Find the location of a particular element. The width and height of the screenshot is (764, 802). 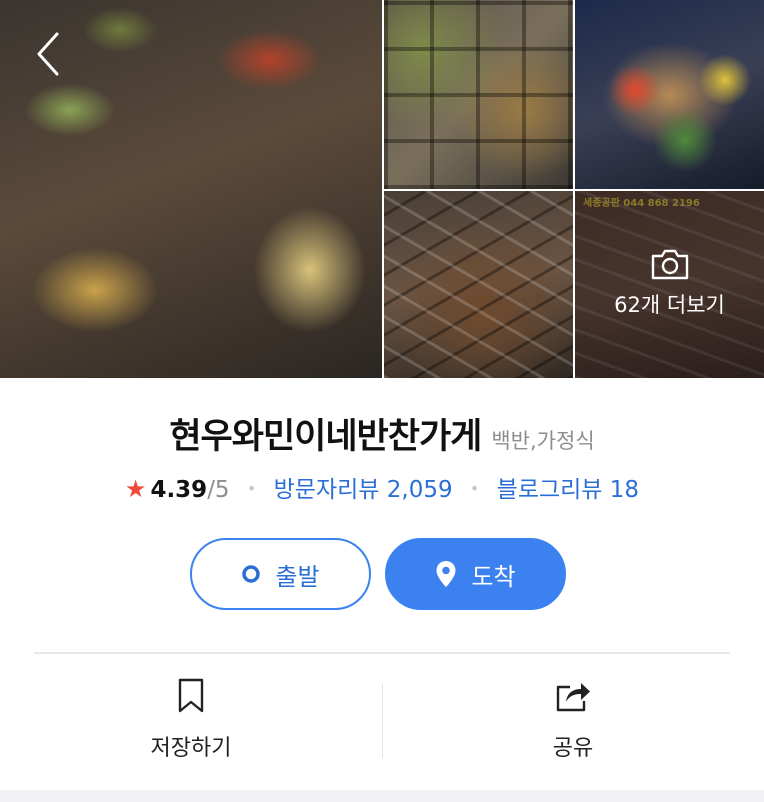

place-stats: ★ 4.39/5 • 방문자리뷰 2,059 • 블로그리뷰 18 is located at coordinates (382, 487).